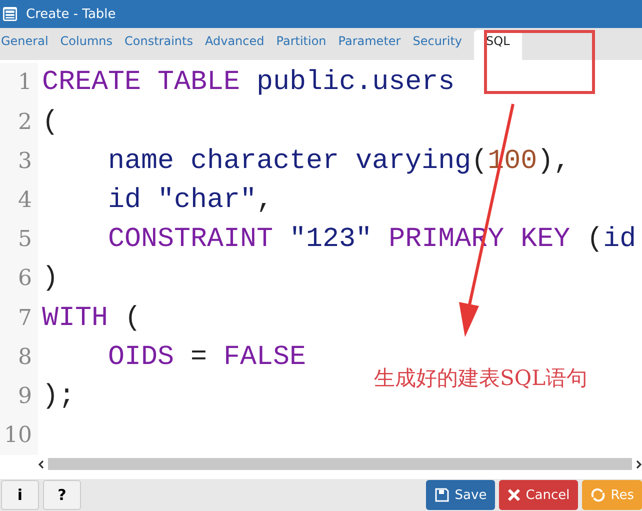 This screenshot has width=642, height=511. Describe the element at coordinates (50, 122) in the screenshot. I see `code-line: (` at that location.